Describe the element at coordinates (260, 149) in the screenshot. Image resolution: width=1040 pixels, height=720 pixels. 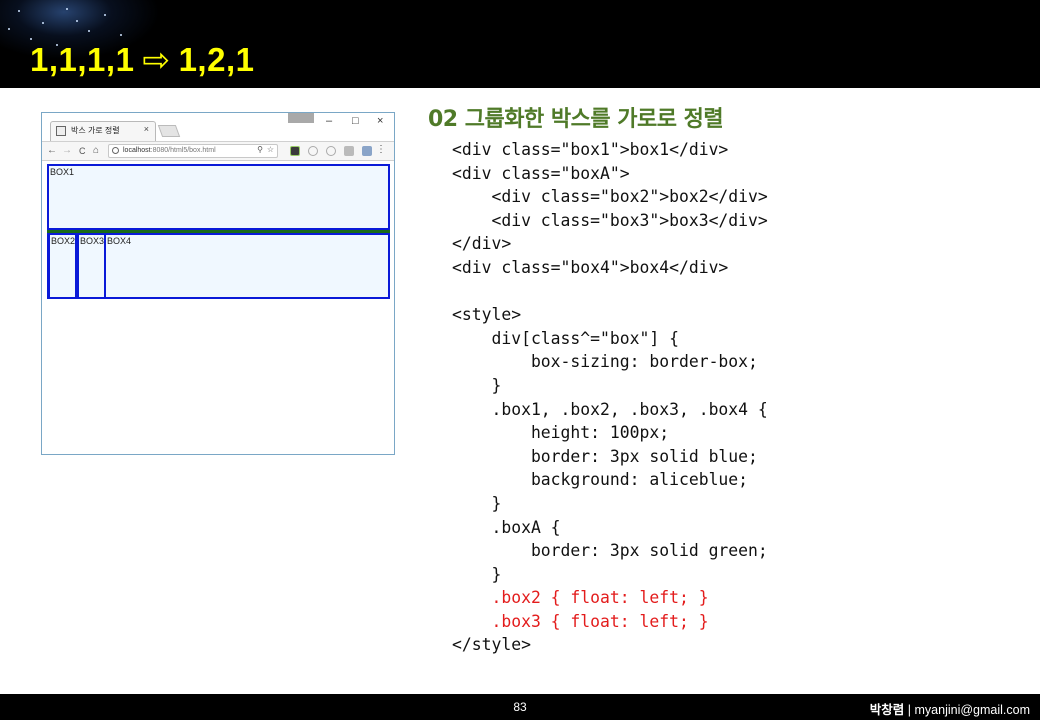
I see `zoom-icon: ⚲` at that location.